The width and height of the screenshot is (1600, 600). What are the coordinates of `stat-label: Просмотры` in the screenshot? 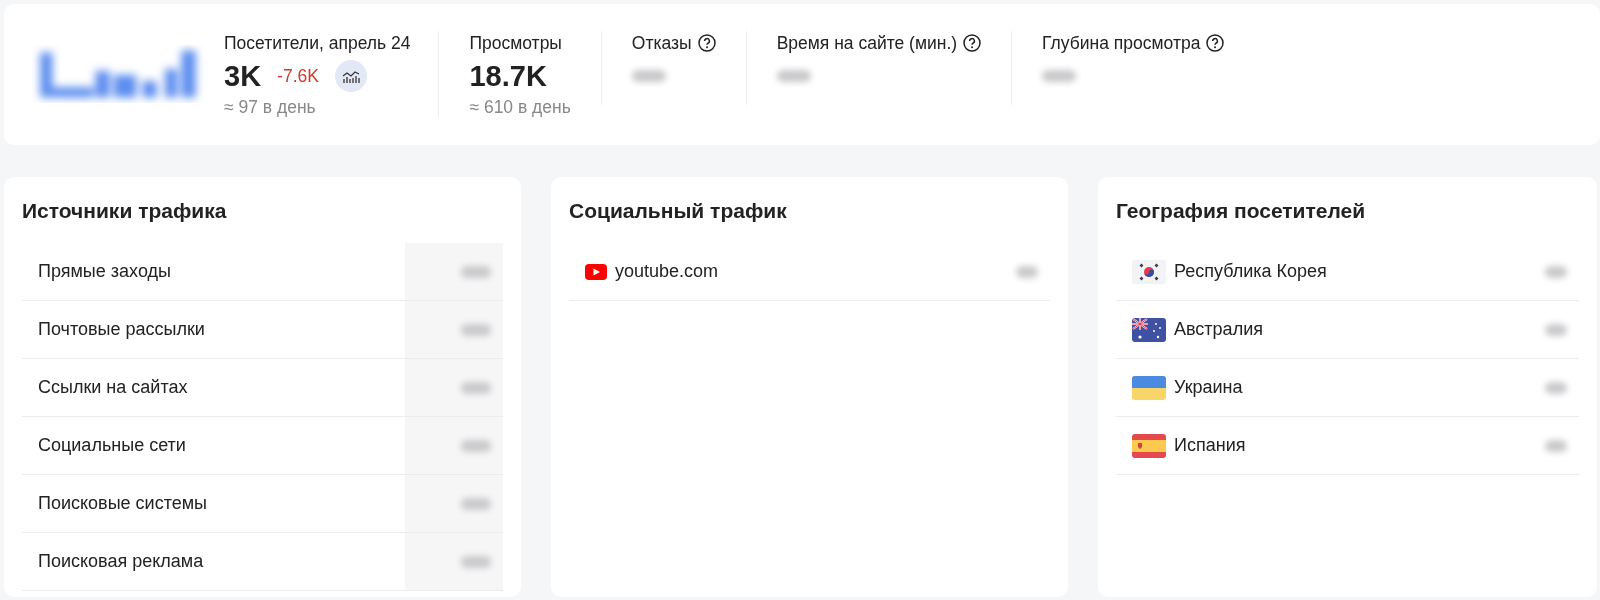 It's located at (515, 43).